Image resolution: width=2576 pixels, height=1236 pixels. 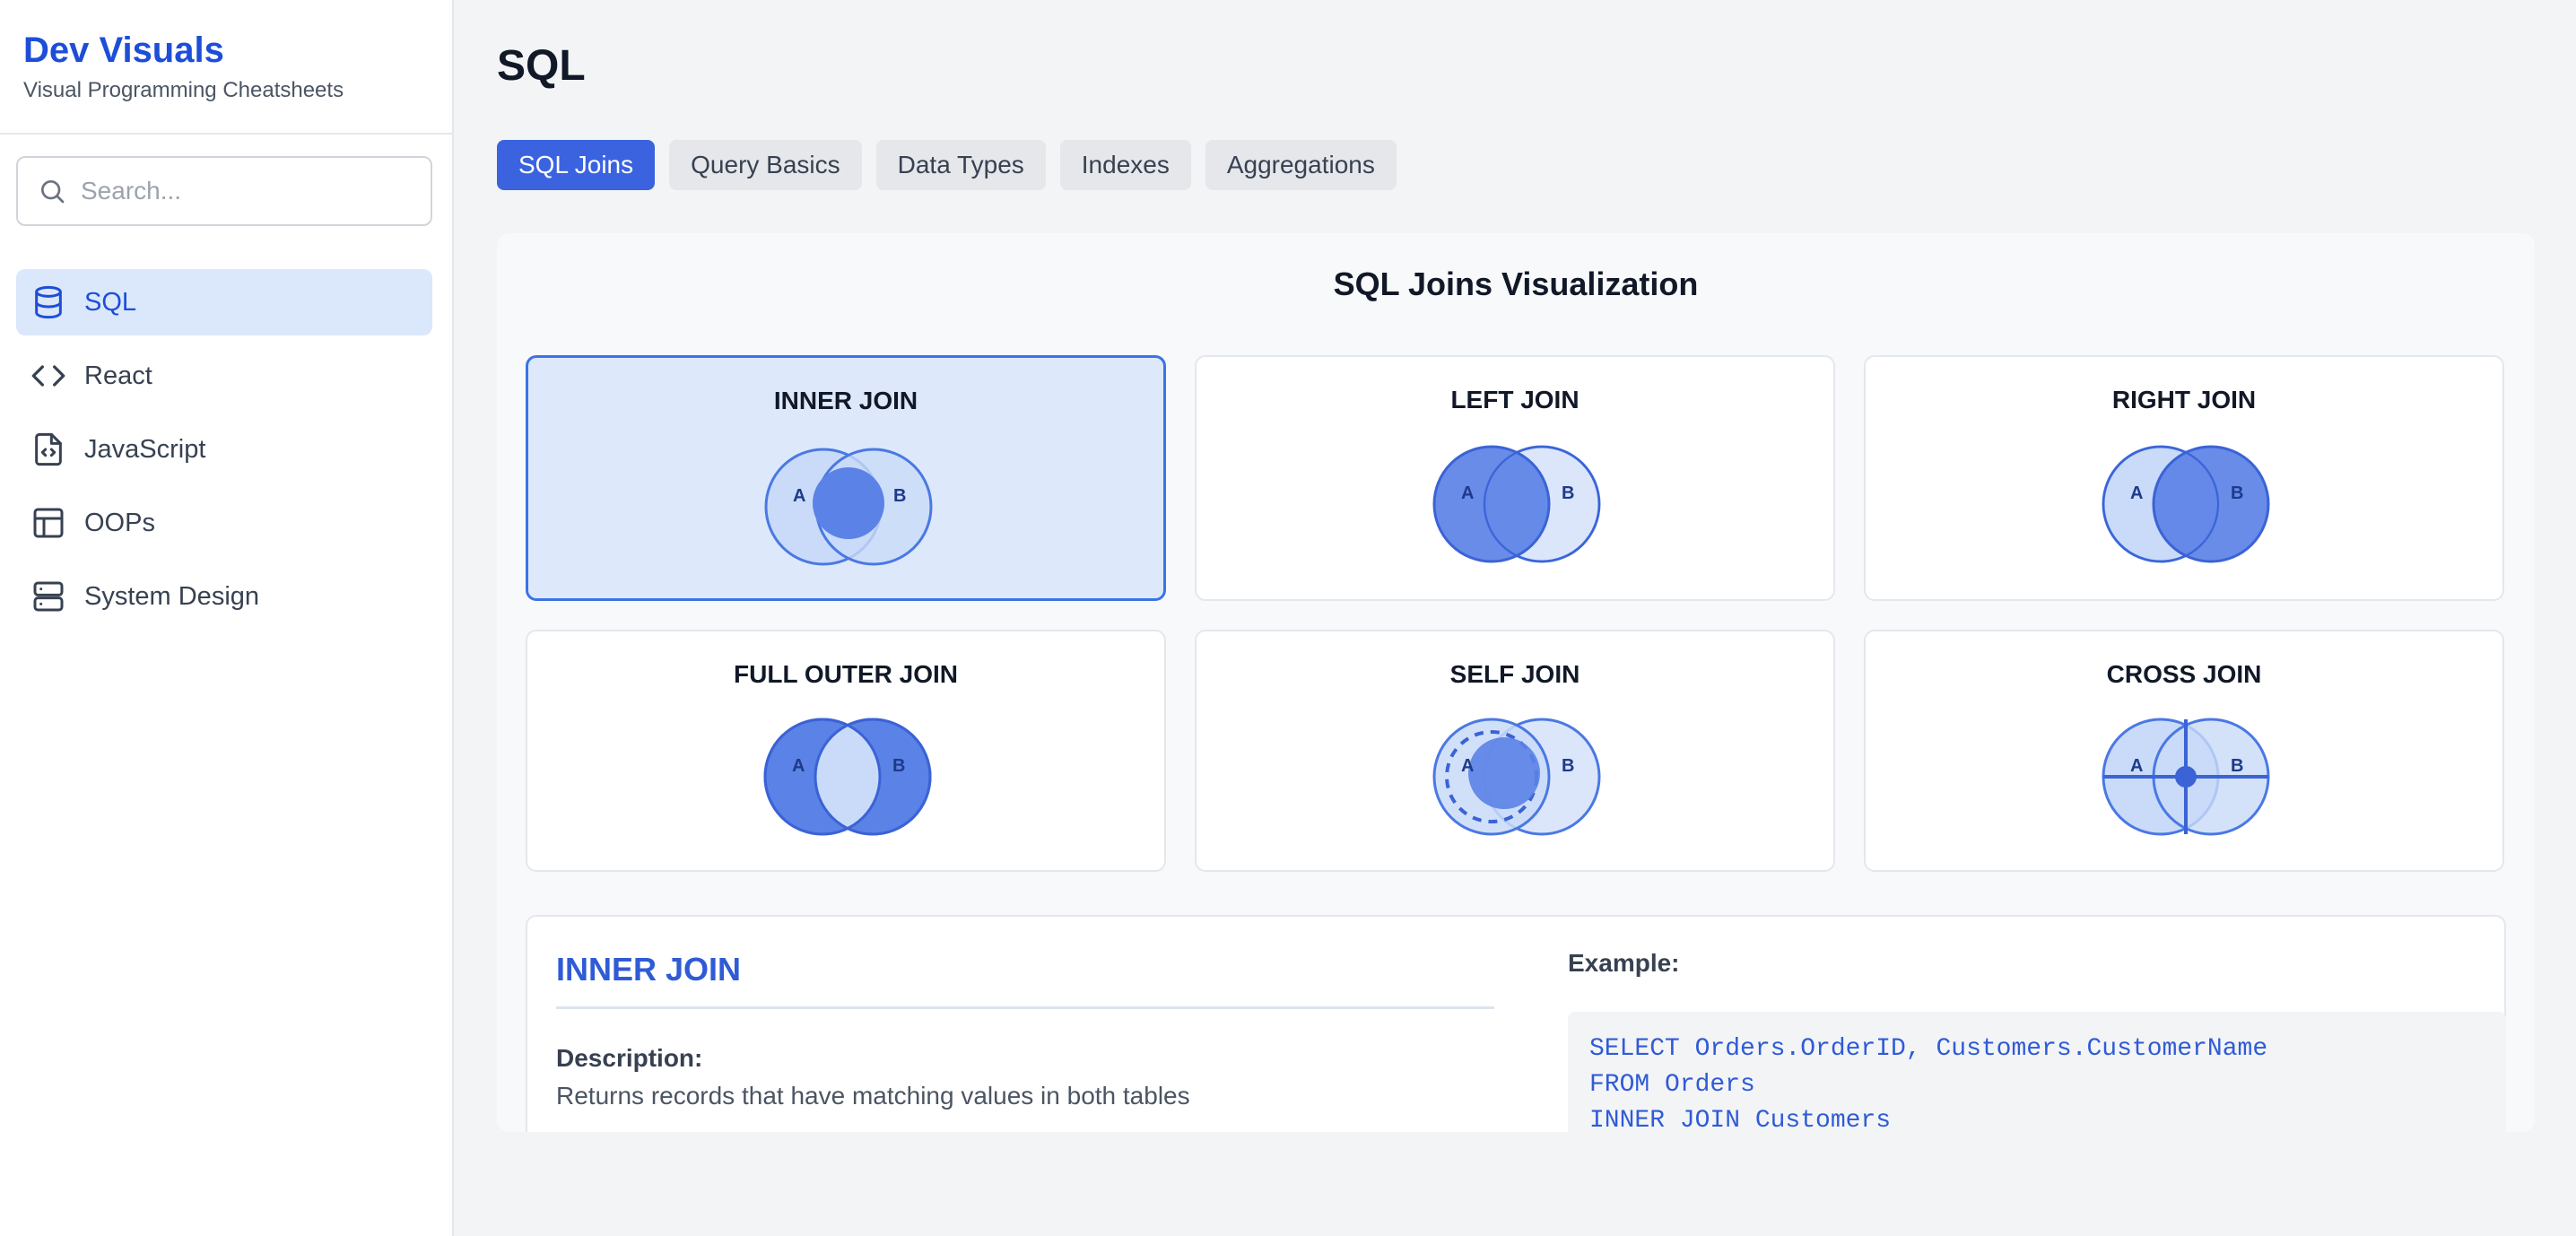 I want to click on sidebar-item-label: SQL, so click(x=110, y=302).